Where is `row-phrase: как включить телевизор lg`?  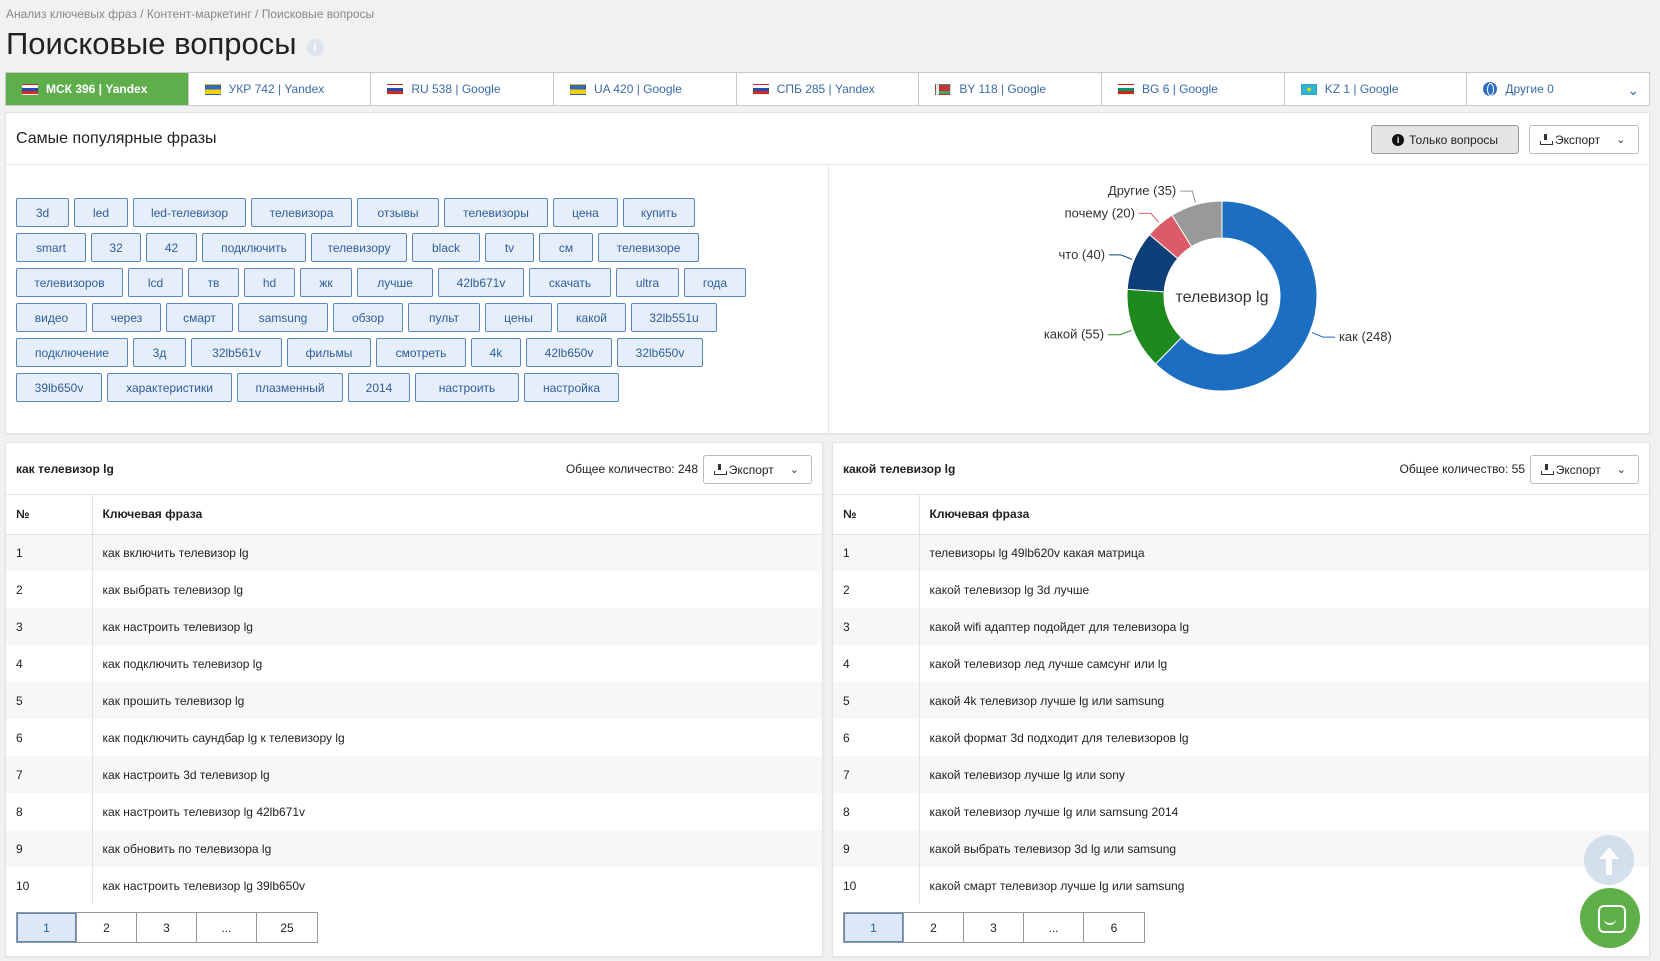 row-phrase: как включить телевизор lg is located at coordinates (457, 552).